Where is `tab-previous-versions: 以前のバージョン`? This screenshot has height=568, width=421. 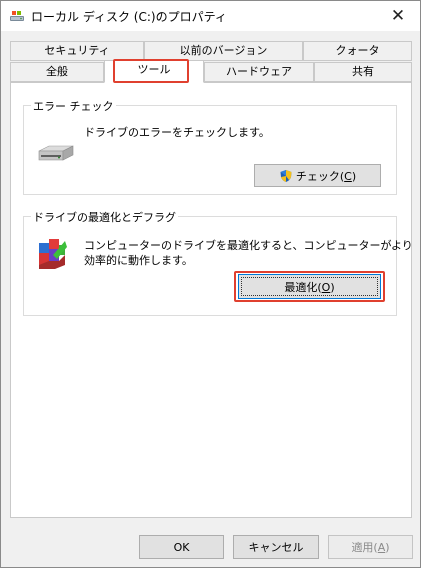
tab-previous-versions: 以前のバージョン is located at coordinates (223, 51).